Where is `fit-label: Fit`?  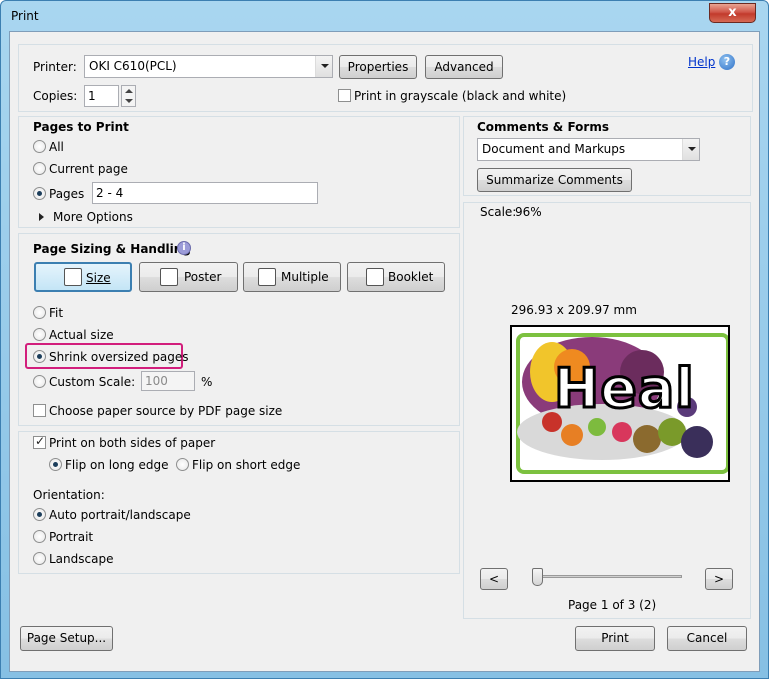
fit-label: Fit is located at coordinates (56, 313).